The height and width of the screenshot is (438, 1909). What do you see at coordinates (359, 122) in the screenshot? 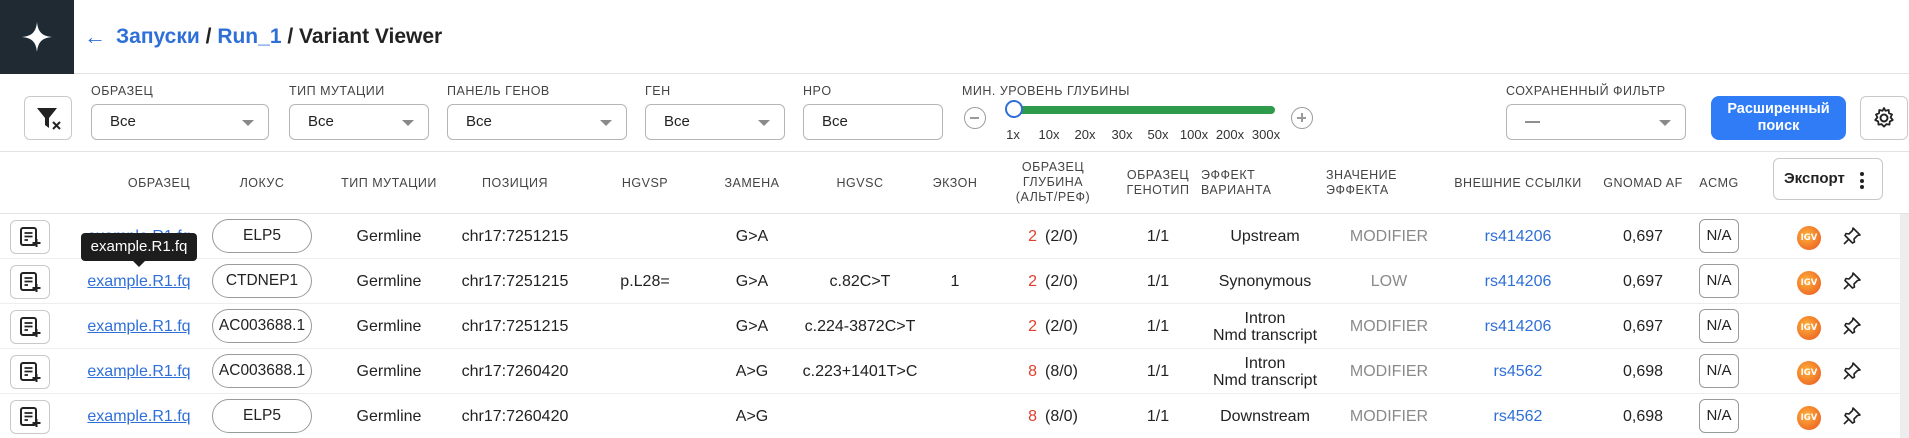
I see `mutation-type-select: Все` at bounding box center [359, 122].